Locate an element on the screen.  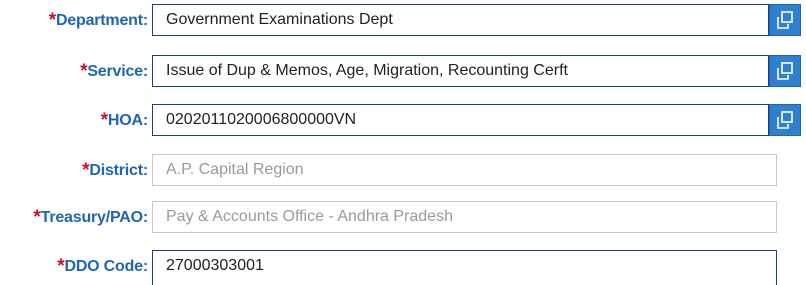
department-lookup-button is located at coordinates (785, 20).